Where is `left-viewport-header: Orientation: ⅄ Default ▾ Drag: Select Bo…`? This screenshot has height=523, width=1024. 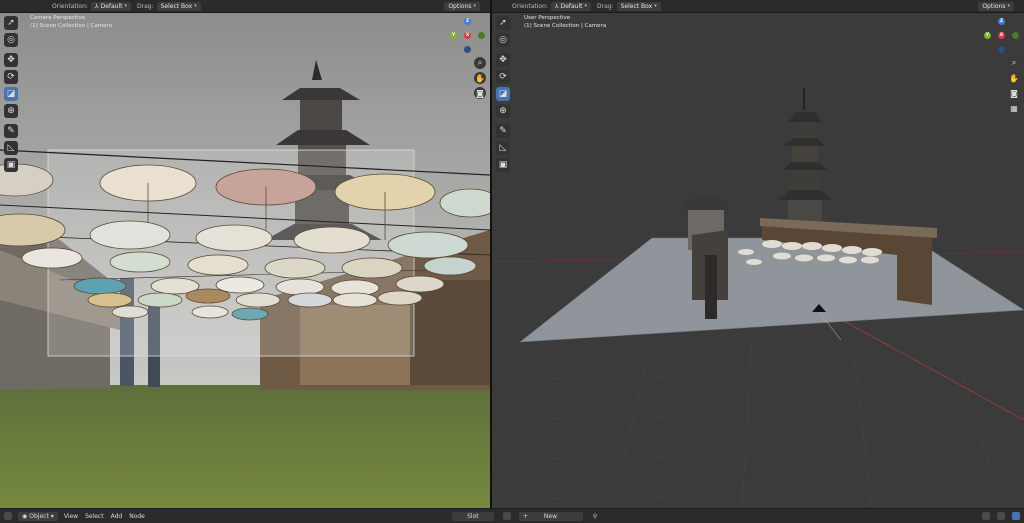 left-viewport-header: Orientation: ⅄ Default ▾ Drag: Select Bo… is located at coordinates (245, 6).